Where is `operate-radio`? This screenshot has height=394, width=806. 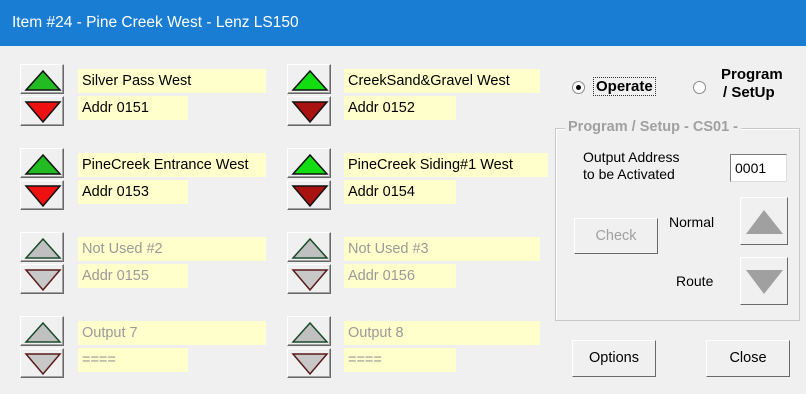
operate-radio is located at coordinates (578, 87).